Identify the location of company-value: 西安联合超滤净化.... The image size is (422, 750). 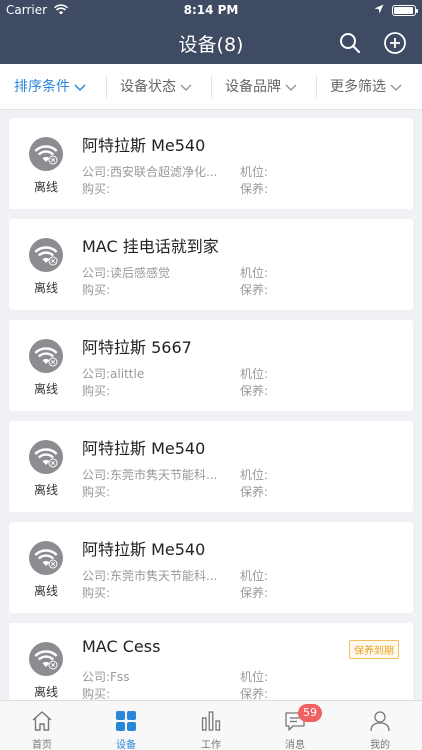
(164, 172).